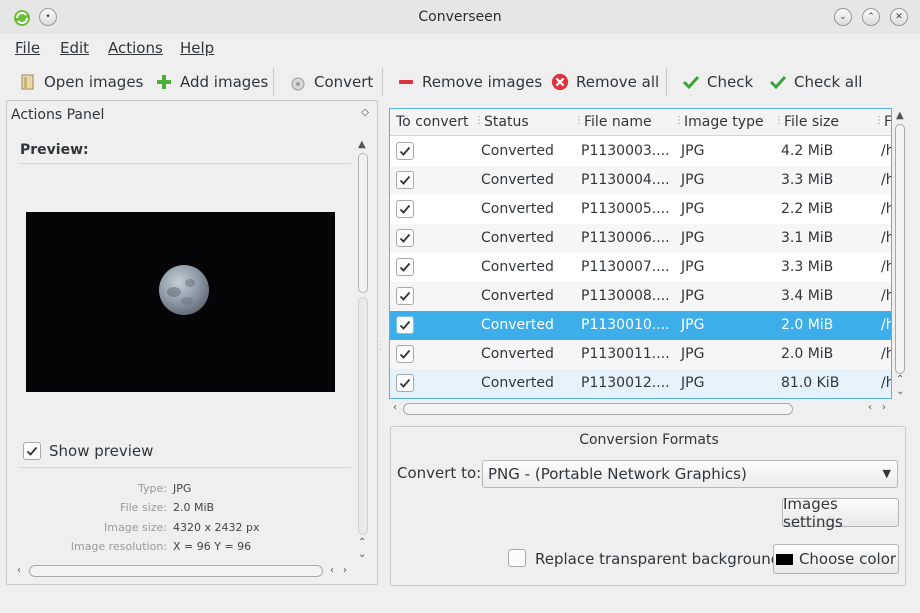 The height and width of the screenshot is (613, 920). Describe the element at coordinates (180, 302) in the screenshot. I see `preview-image` at that location.